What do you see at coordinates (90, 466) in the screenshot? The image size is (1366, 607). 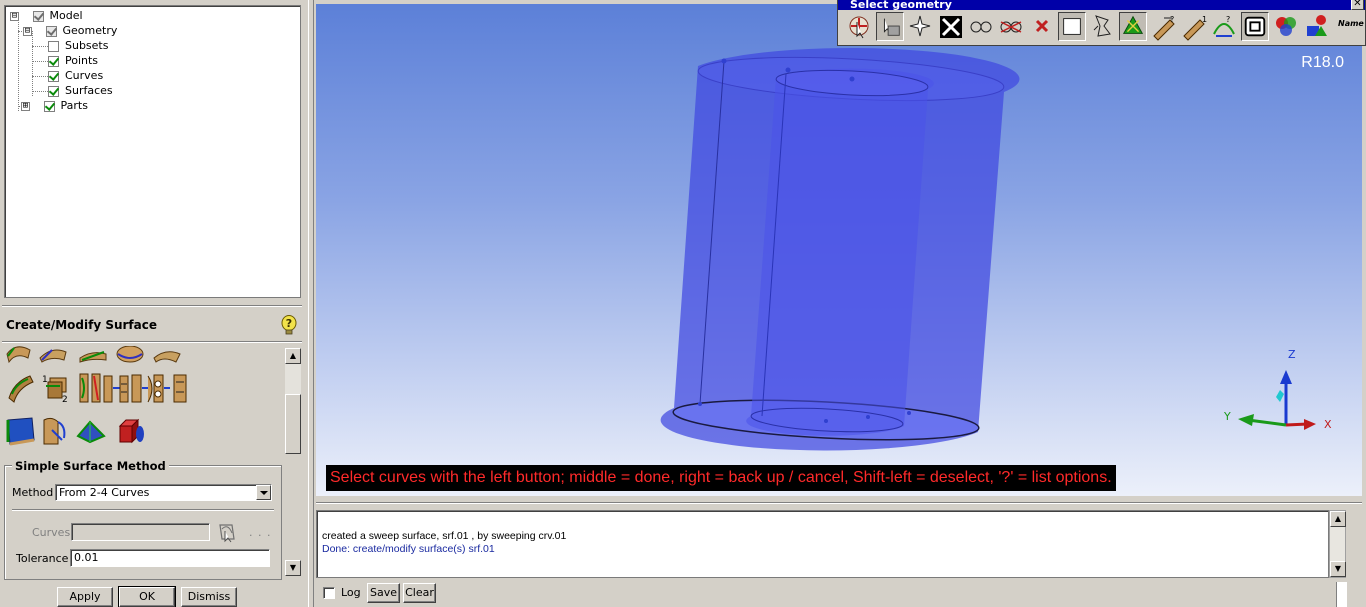 I see `group-legend: Simple Surface Method` at bounding box center [90, 466].